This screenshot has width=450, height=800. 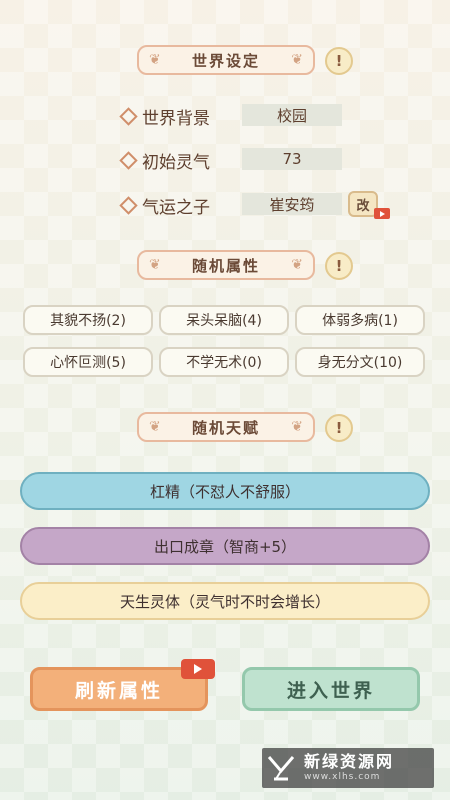 What do you see at coordinates (292, 115) in the screenshot?
I see `world-background-value: 校园` at bounding box center [292, 115].